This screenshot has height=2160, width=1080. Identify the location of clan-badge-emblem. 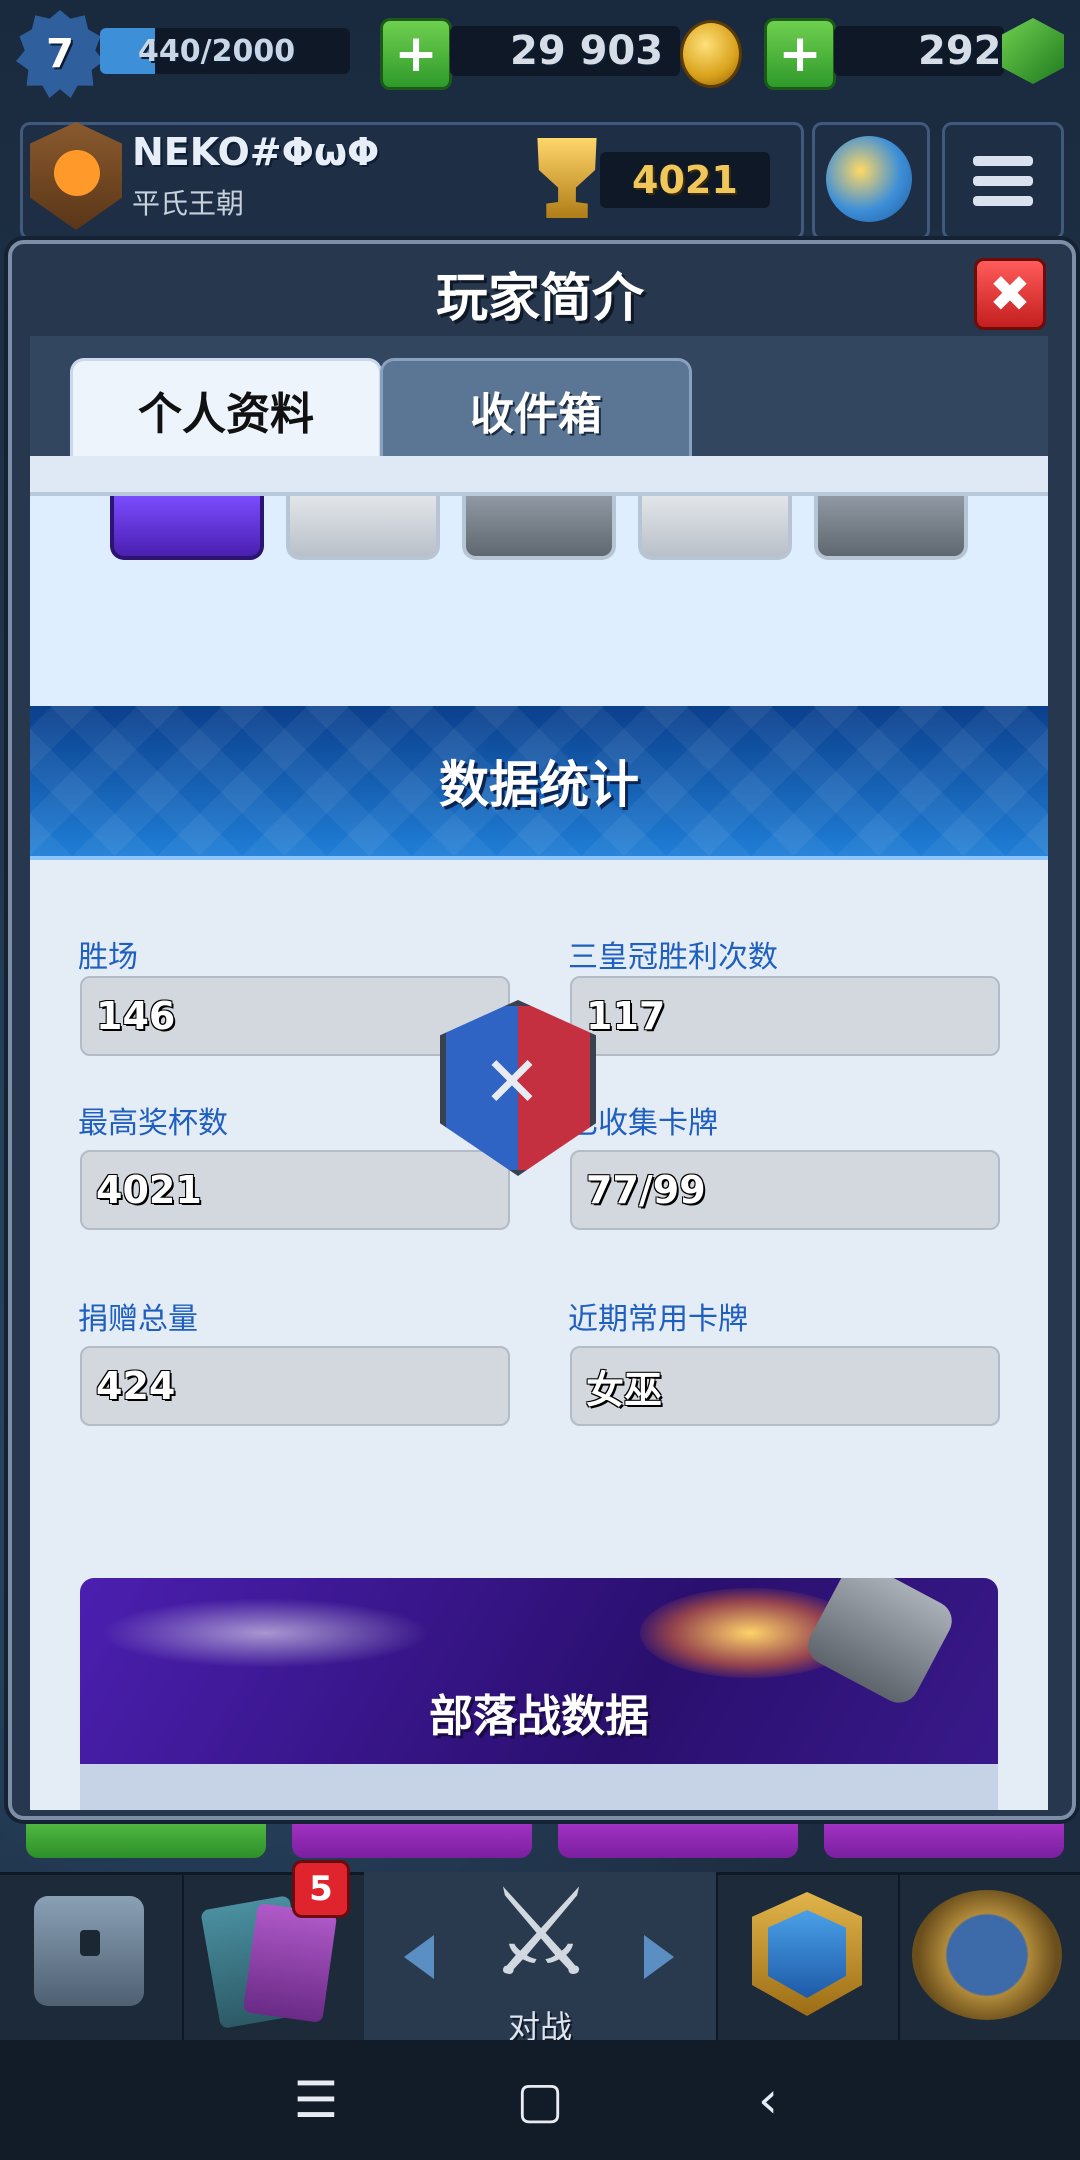
(77, 173).